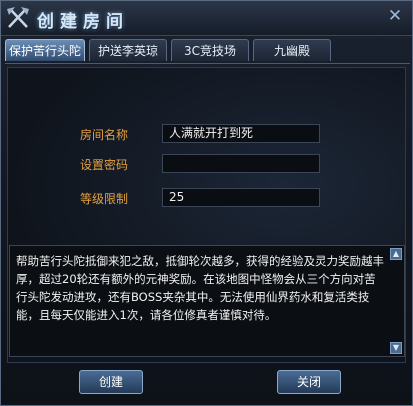 Image resolution: width=413 pixels, height=406 pixels. What do you see at coordinates (83, 22) in the screenshot?
I see `window-title: 创建房间` at bounding box center [83, 22].